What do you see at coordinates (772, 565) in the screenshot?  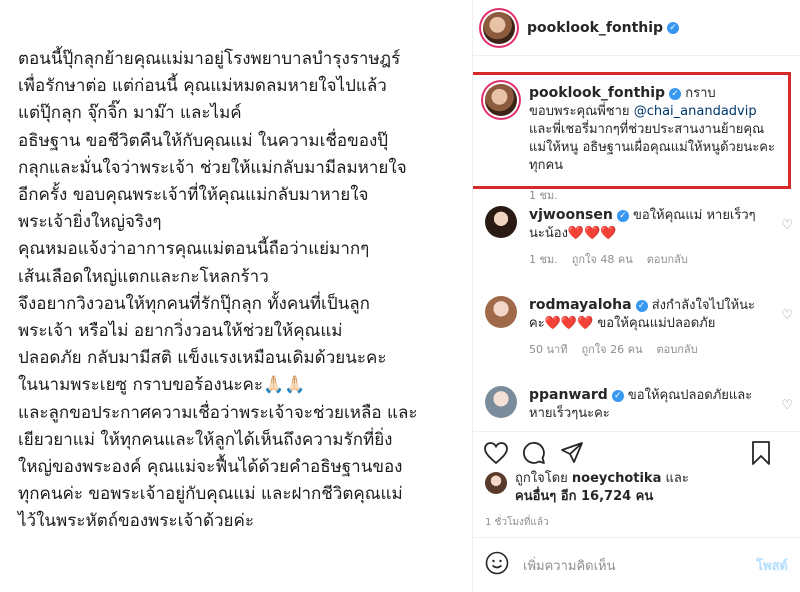 I see `post-comment-button: โพสต์` at bounding box center [772, 565].